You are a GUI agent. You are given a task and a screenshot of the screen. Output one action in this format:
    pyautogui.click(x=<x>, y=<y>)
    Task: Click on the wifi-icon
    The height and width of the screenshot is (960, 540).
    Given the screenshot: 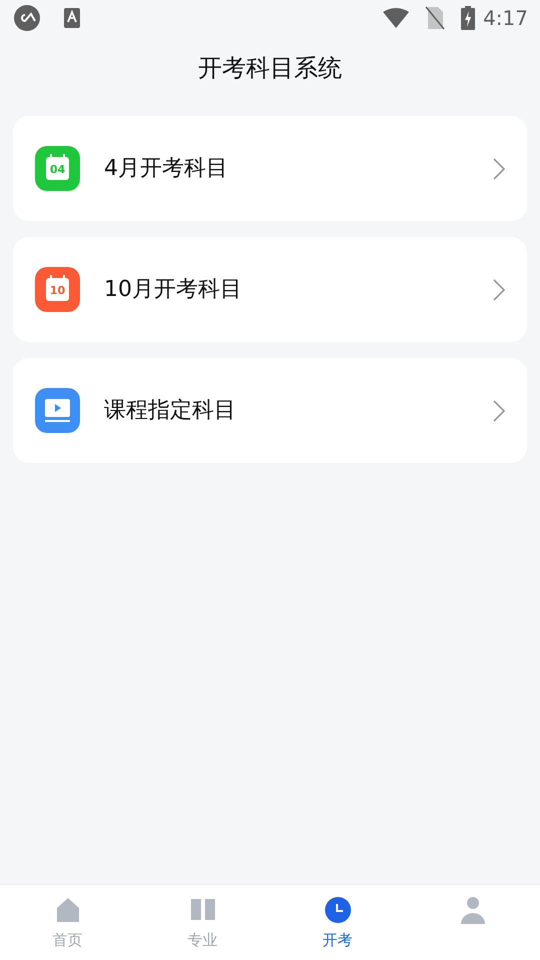 What is the action you would take?
    pyautogui.click(x=396, y=18)
    